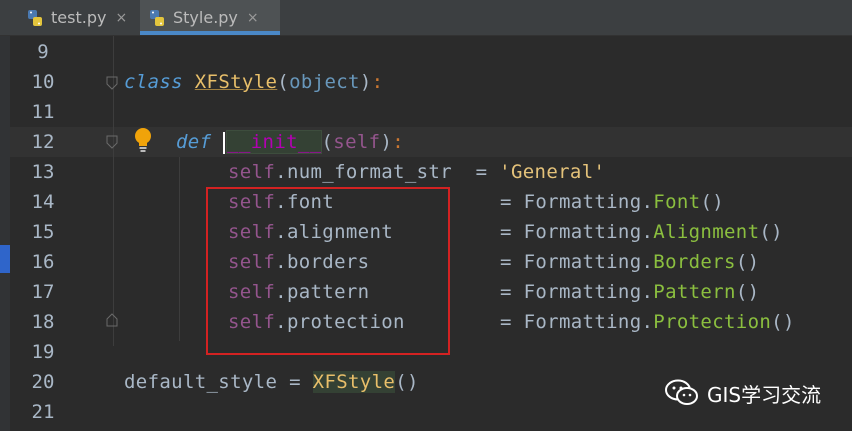 The image size is (852, 431). I want to click on tab-label: test.py, so click(79, 17).